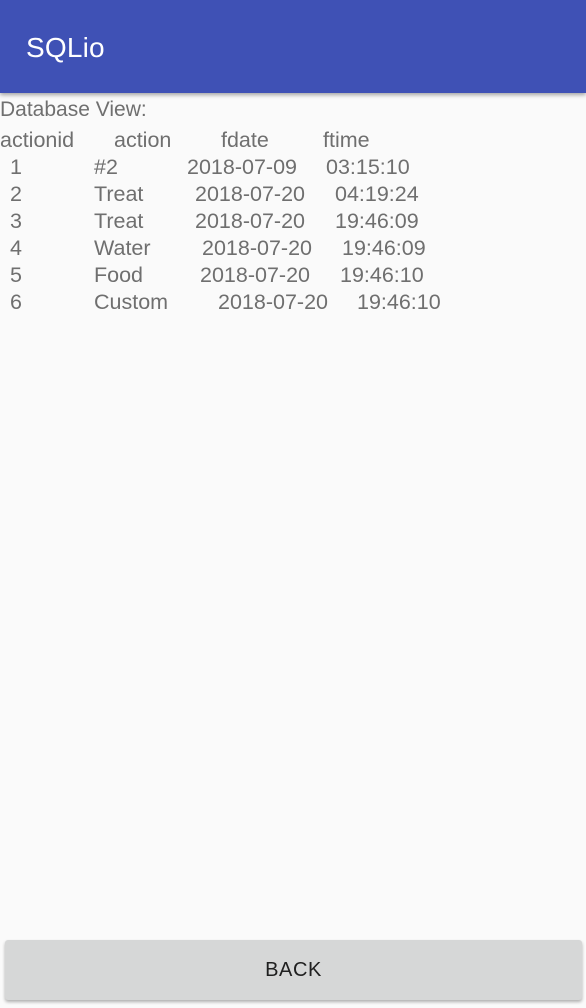 This screenshot has height=1008, width=586. What do you see at coordinates (293, 46) in the screenshot?
I see `app-bar: SQLio` at bounding box center [293, 46].